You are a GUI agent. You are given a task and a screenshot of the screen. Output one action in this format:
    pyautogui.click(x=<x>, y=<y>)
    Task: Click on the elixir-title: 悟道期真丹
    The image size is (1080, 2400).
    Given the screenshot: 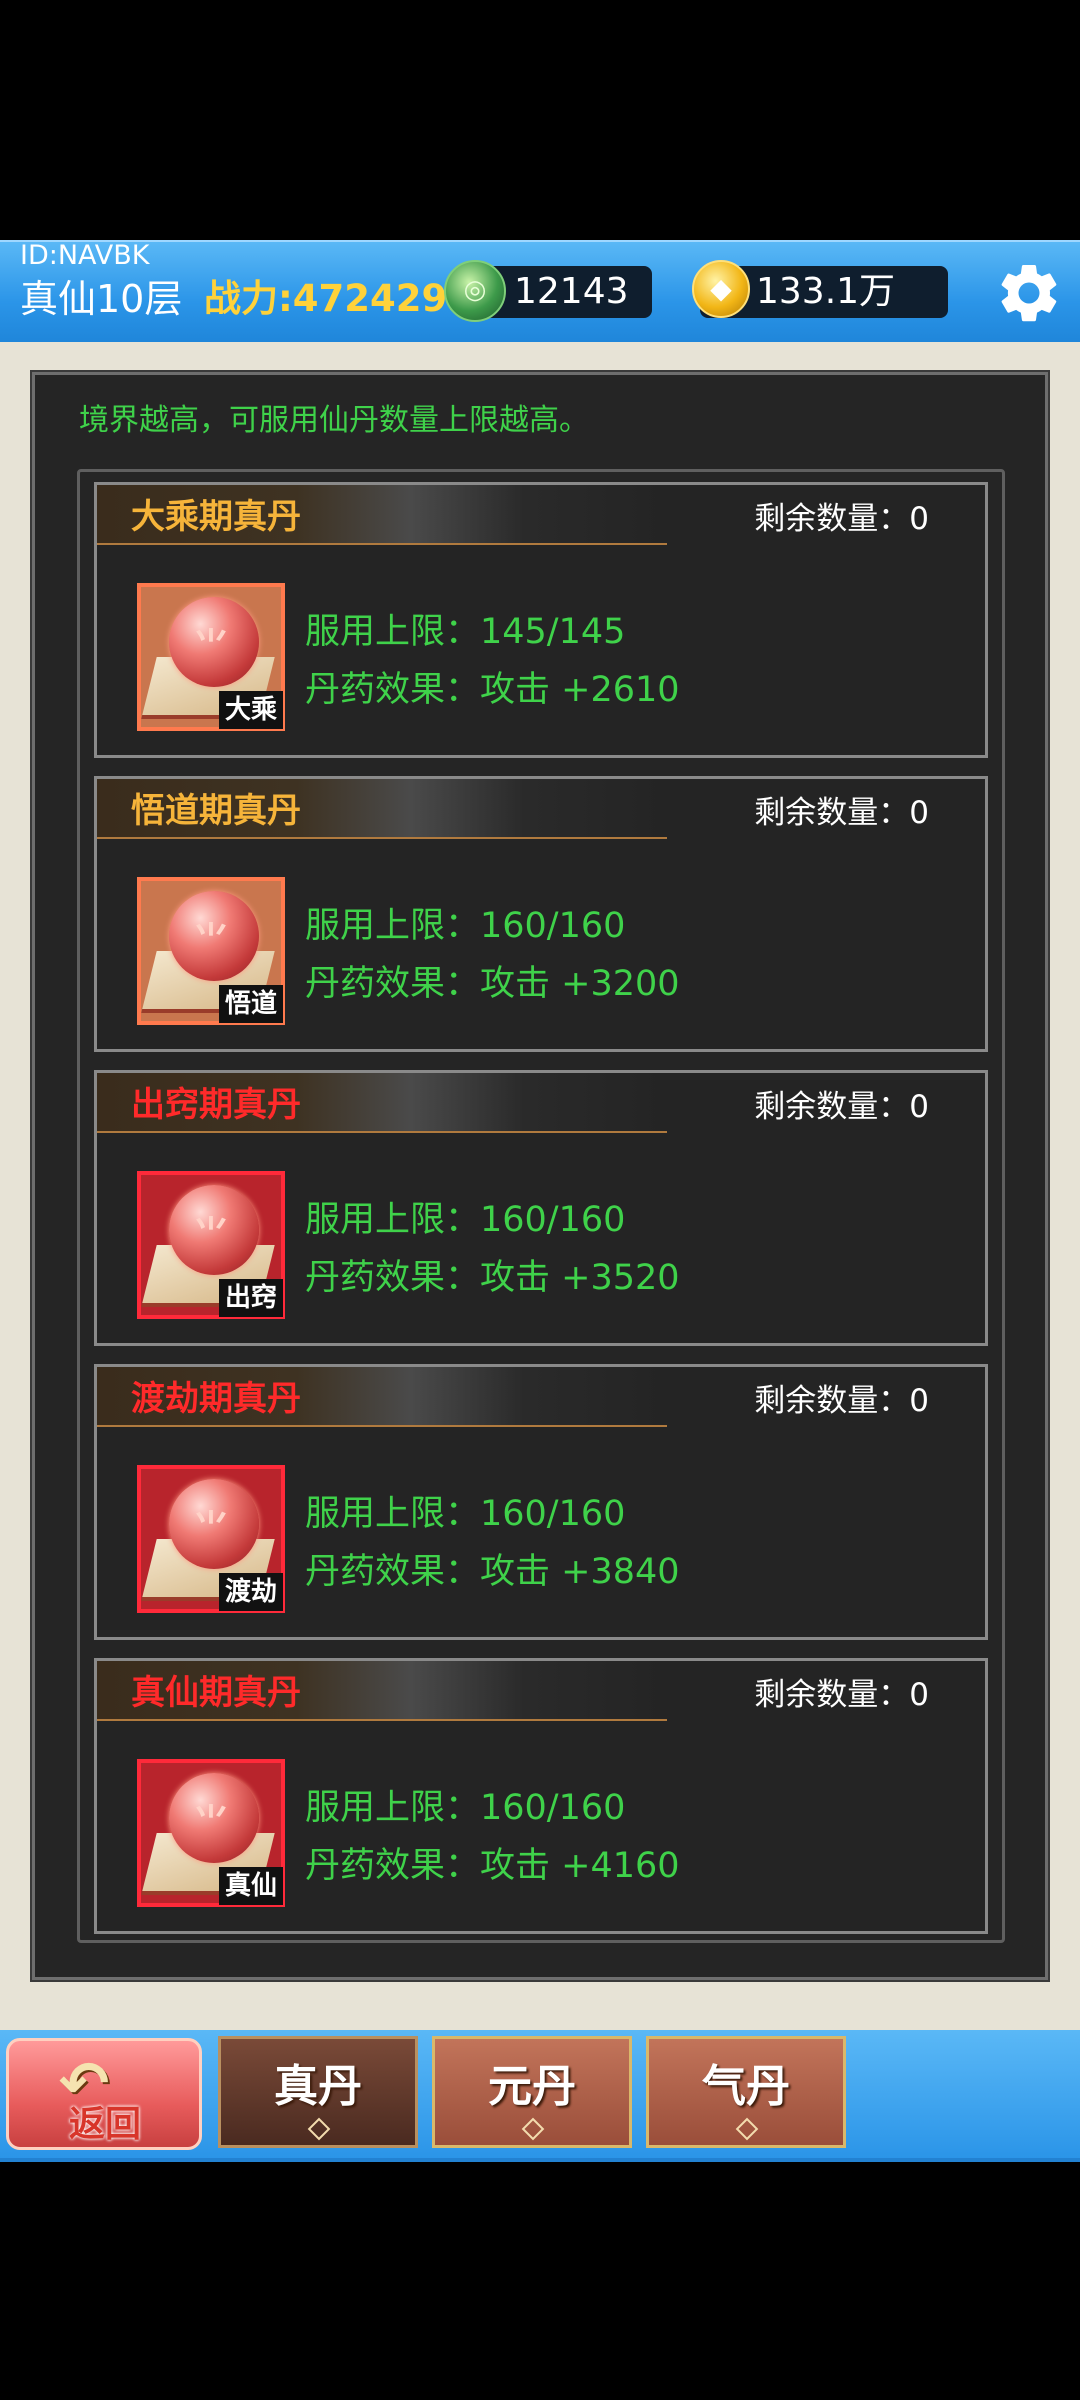 What is the action you would take?
    pyautogui.click(x=216, y=811)
    